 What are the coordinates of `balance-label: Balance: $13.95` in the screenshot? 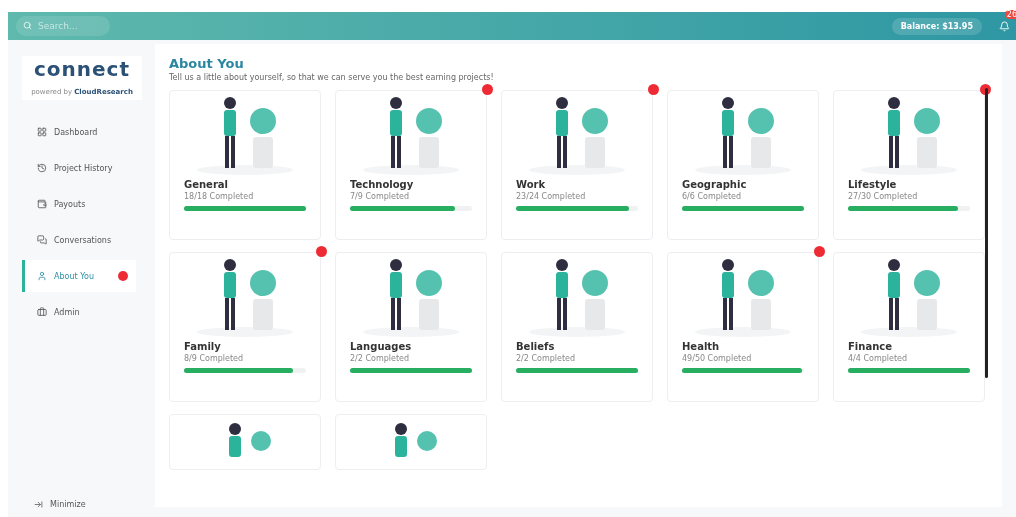 It's located at (936, 26).